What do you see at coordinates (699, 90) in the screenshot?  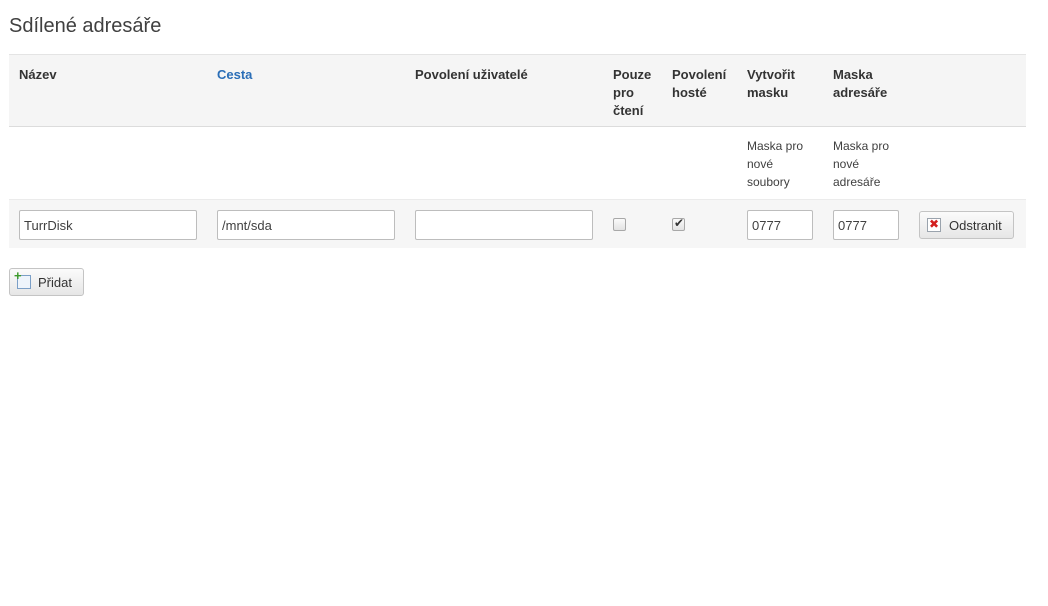 I see `column-header-guests-allowed: Povolení hosté` at bounding box center [699, 90].